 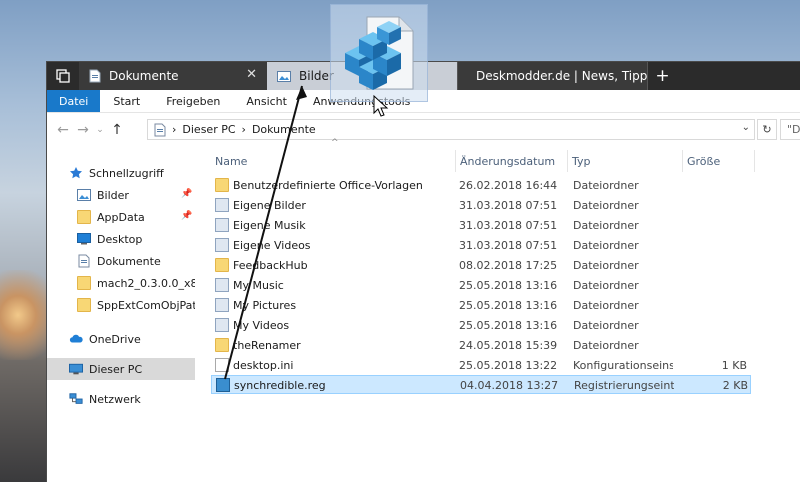 I want to click on column-label: Größe, so click(x=704, y=161).